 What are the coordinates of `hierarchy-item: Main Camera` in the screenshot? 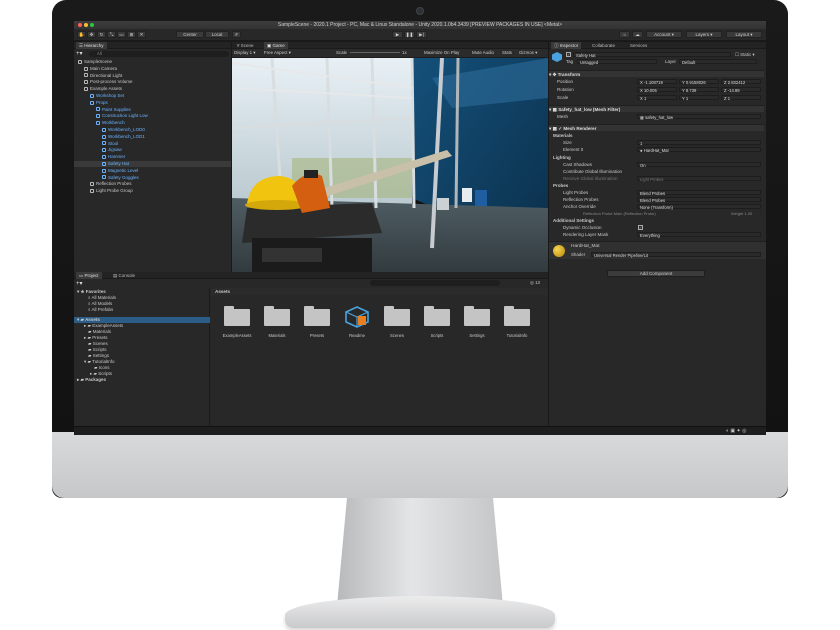 It's located at (152, 69).